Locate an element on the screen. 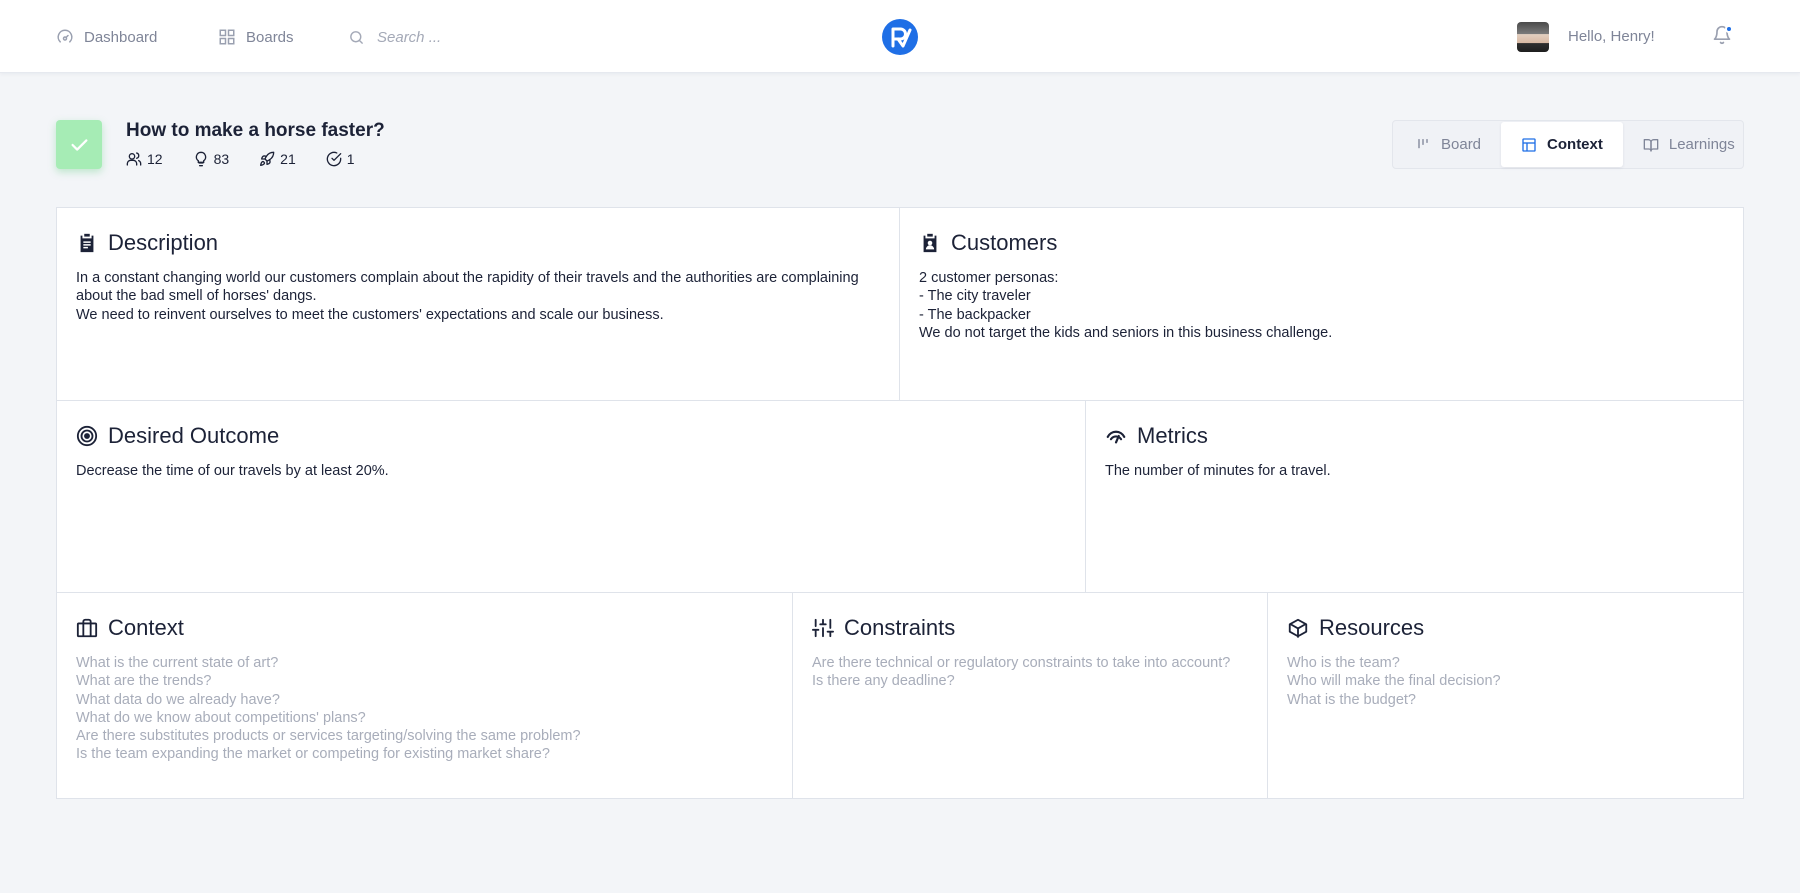 Image resolution: width=1800 pixels, height=893 pixels. layout-icon is located at coordinates (1529, 144).